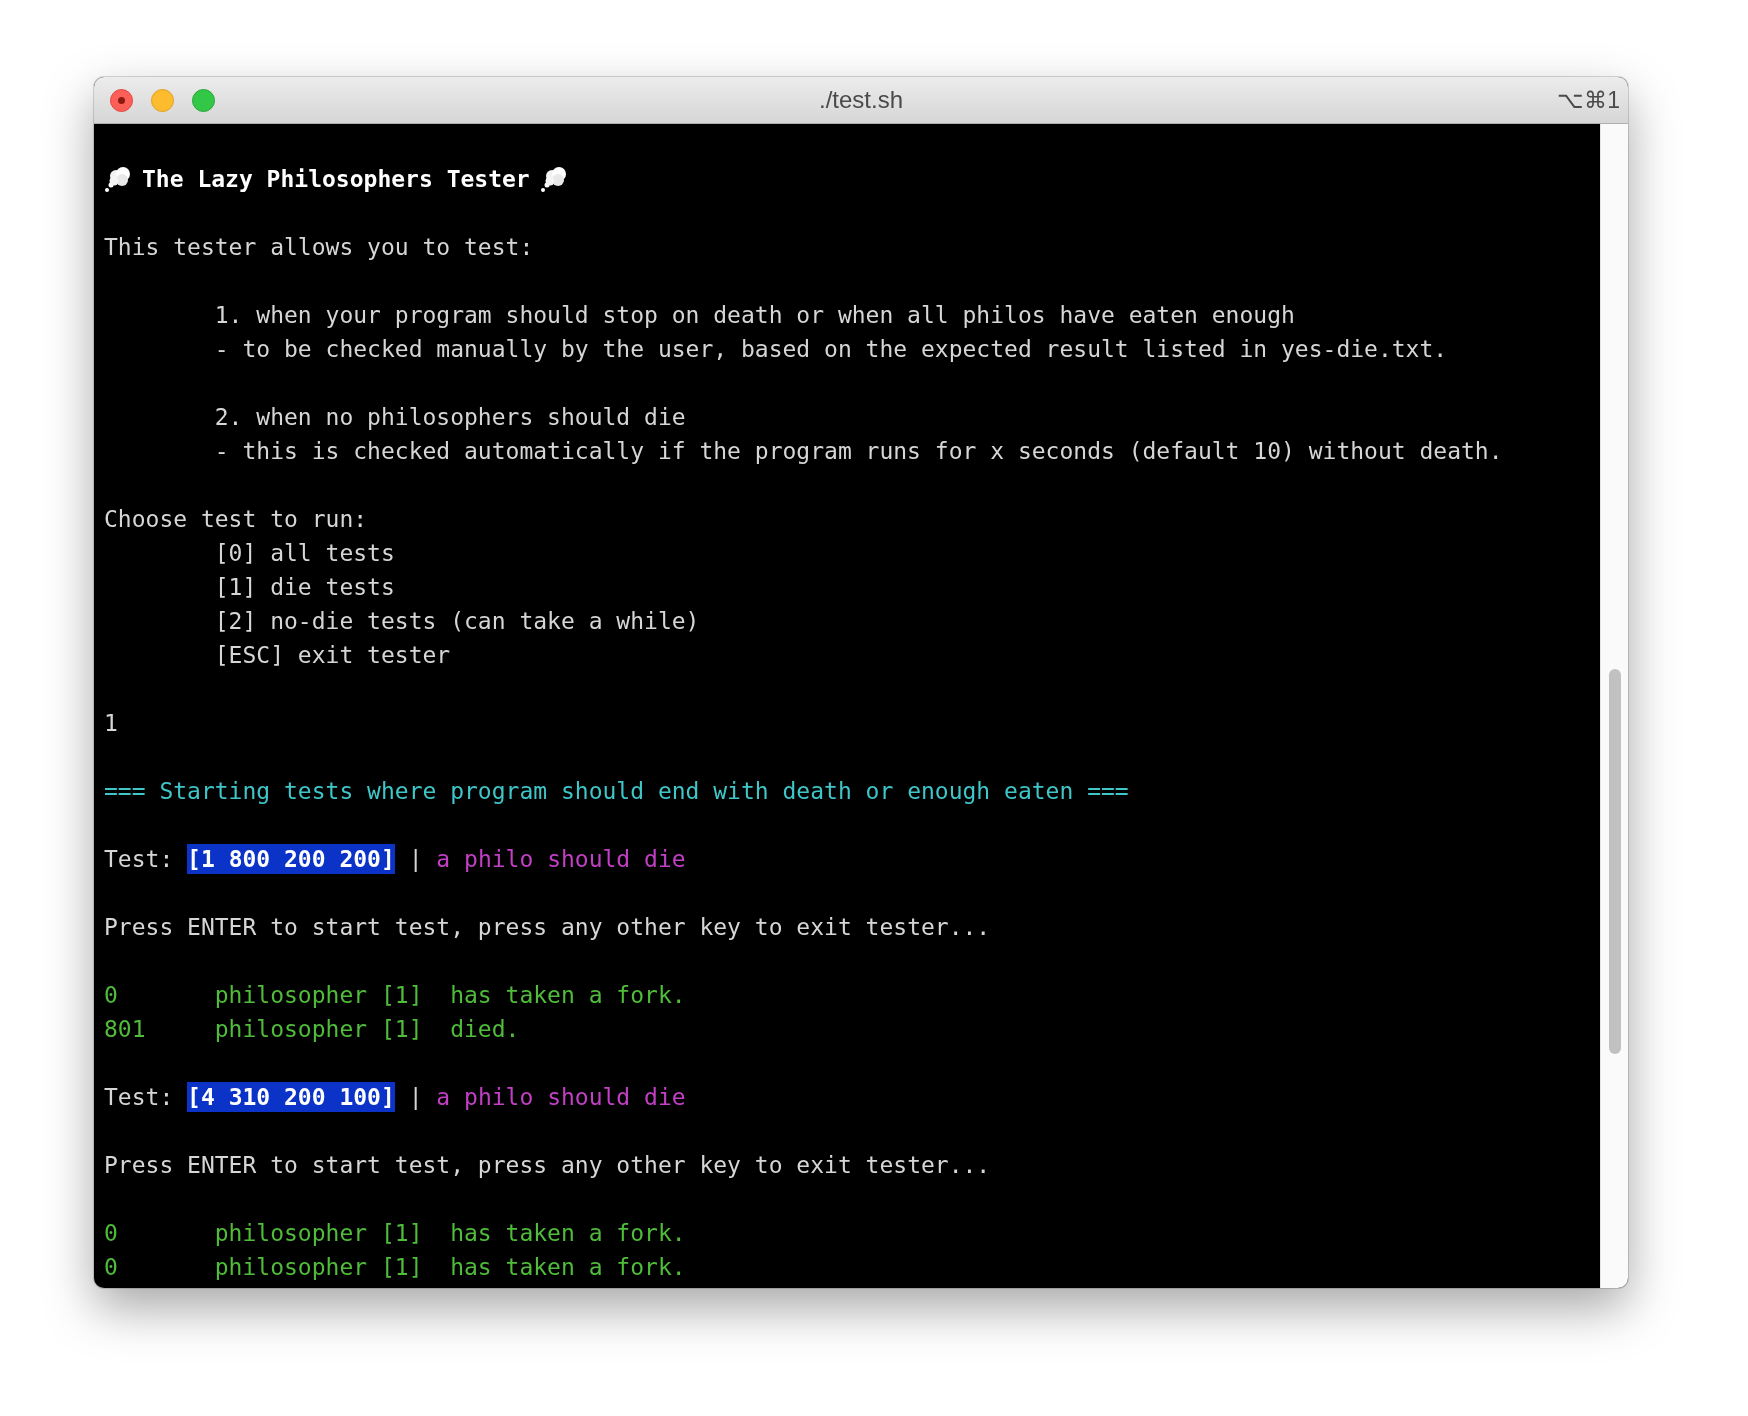  Describe the element at coordinates (336, 179) in the screenshot. I see `terminal-heading: The Lazy Philosophers Tester` at that location.